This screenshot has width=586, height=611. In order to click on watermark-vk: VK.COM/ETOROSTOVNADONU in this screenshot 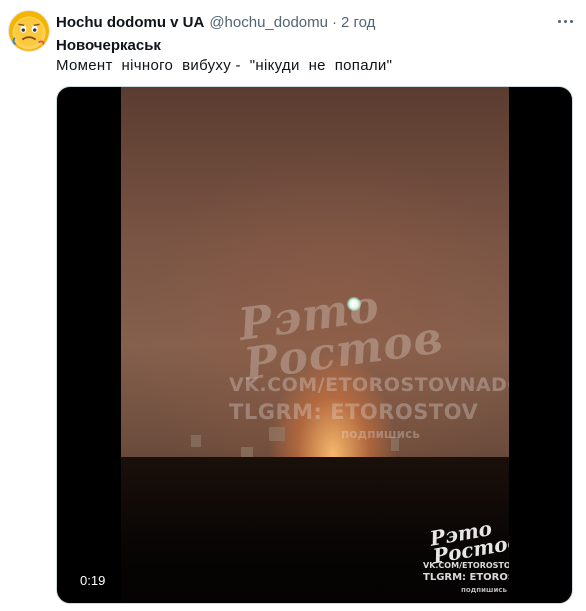, I will do `click(369, 385)`.